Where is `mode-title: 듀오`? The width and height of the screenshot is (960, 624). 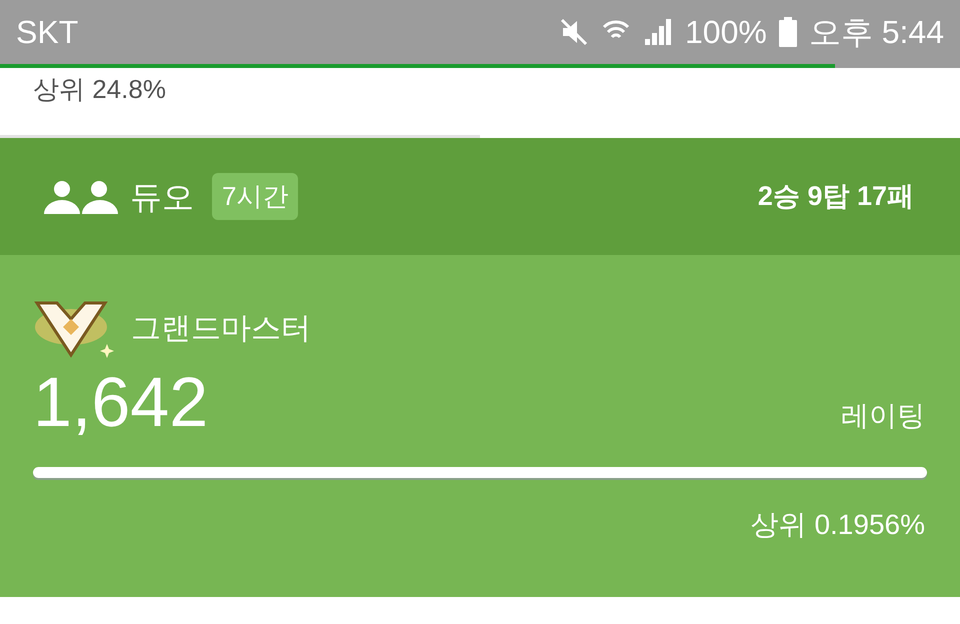
mode-title: 듀오 is located at coordinates (162, 197).